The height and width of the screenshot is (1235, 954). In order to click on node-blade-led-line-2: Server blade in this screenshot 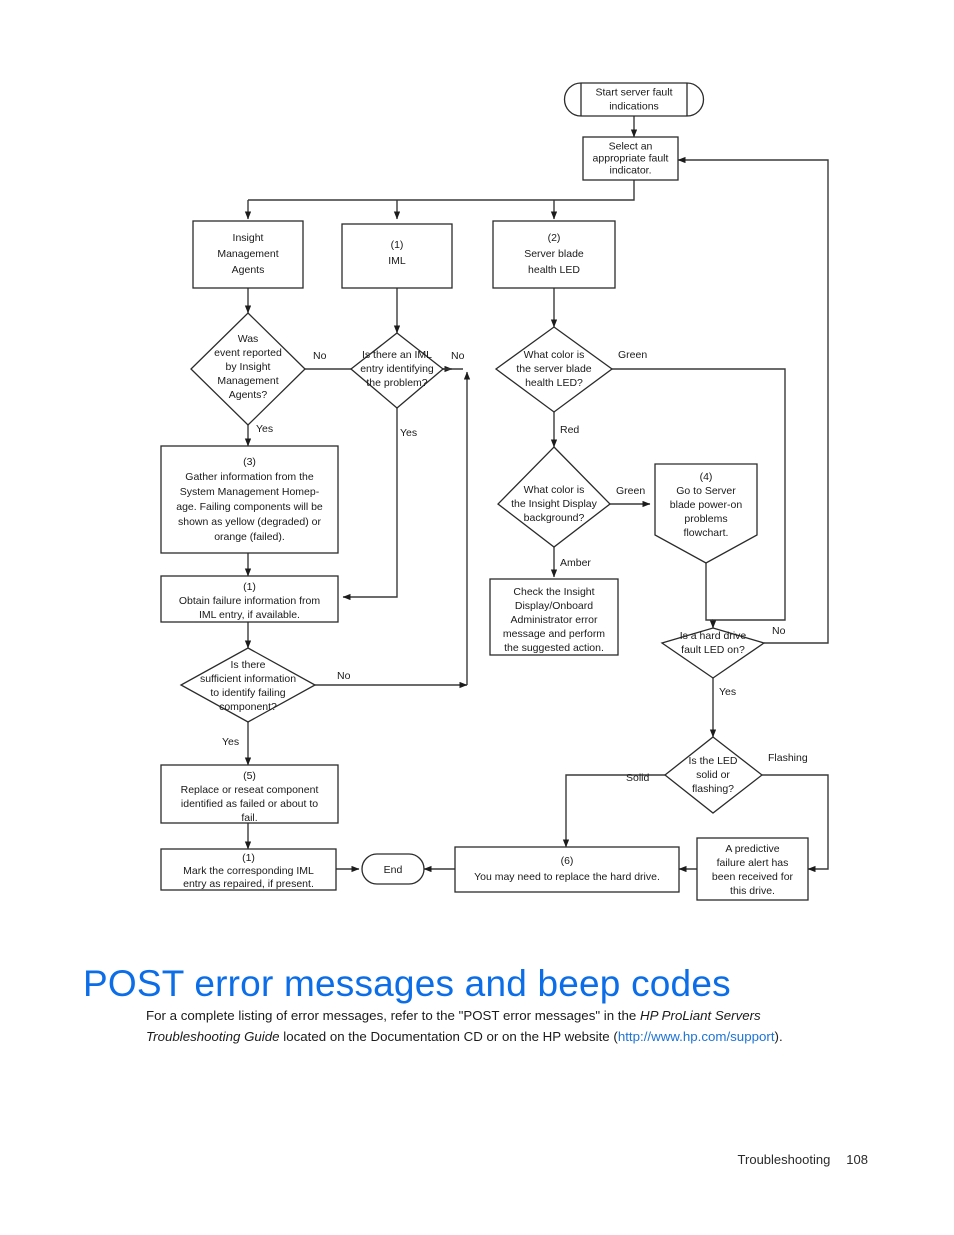, I will do `click(554, 254)`.